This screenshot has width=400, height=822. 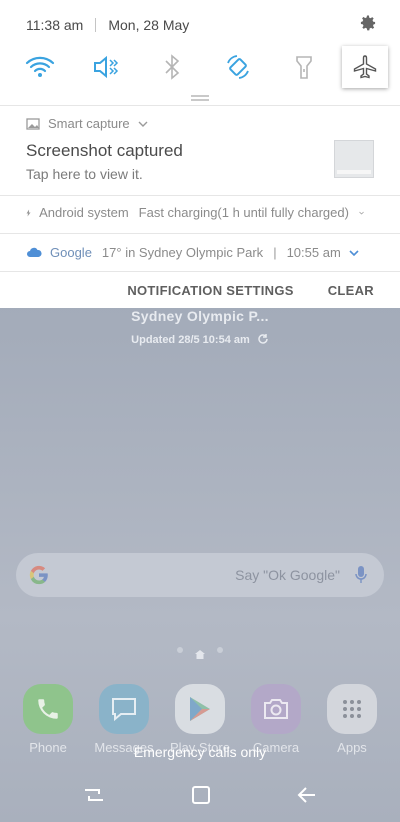 I want to click on airplane-mode-icon, so click(x=365, y=67).